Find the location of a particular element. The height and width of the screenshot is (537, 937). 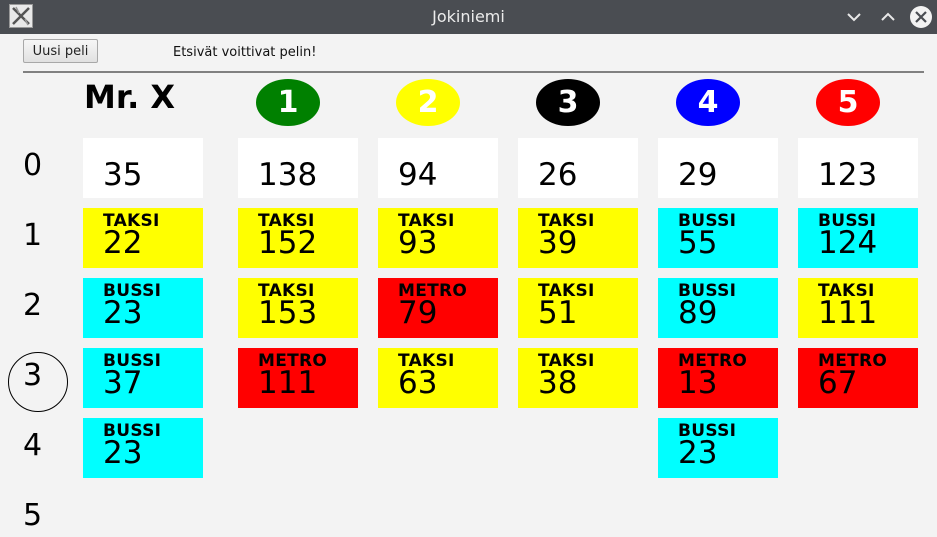

detective-5-move-cell: TAKSI 111 is located at coordinates (858, 308).